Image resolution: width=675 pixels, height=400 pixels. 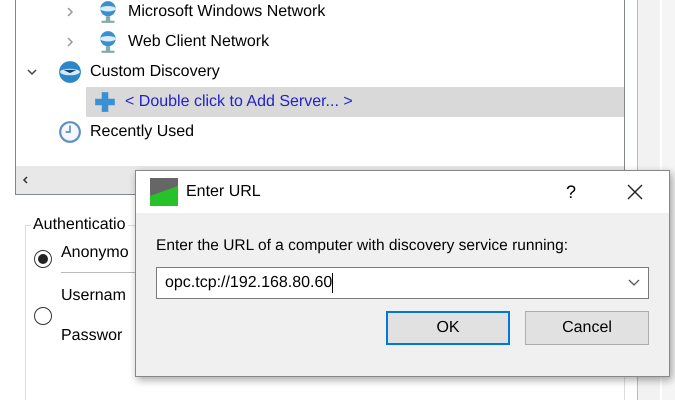 What do you see at coordinates (70, 132) in the screenshot?
I see `clock-icon` at bounding box center [70, 132].